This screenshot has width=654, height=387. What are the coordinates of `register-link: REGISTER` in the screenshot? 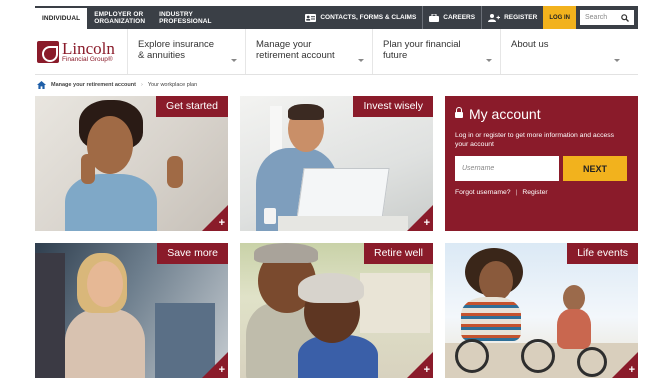 It's located at (512, 17).